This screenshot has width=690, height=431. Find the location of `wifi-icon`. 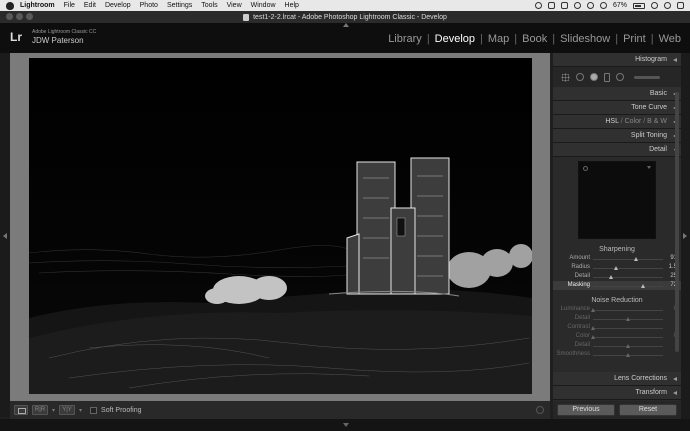

wifi-icon is located at coordinates (590, 5).